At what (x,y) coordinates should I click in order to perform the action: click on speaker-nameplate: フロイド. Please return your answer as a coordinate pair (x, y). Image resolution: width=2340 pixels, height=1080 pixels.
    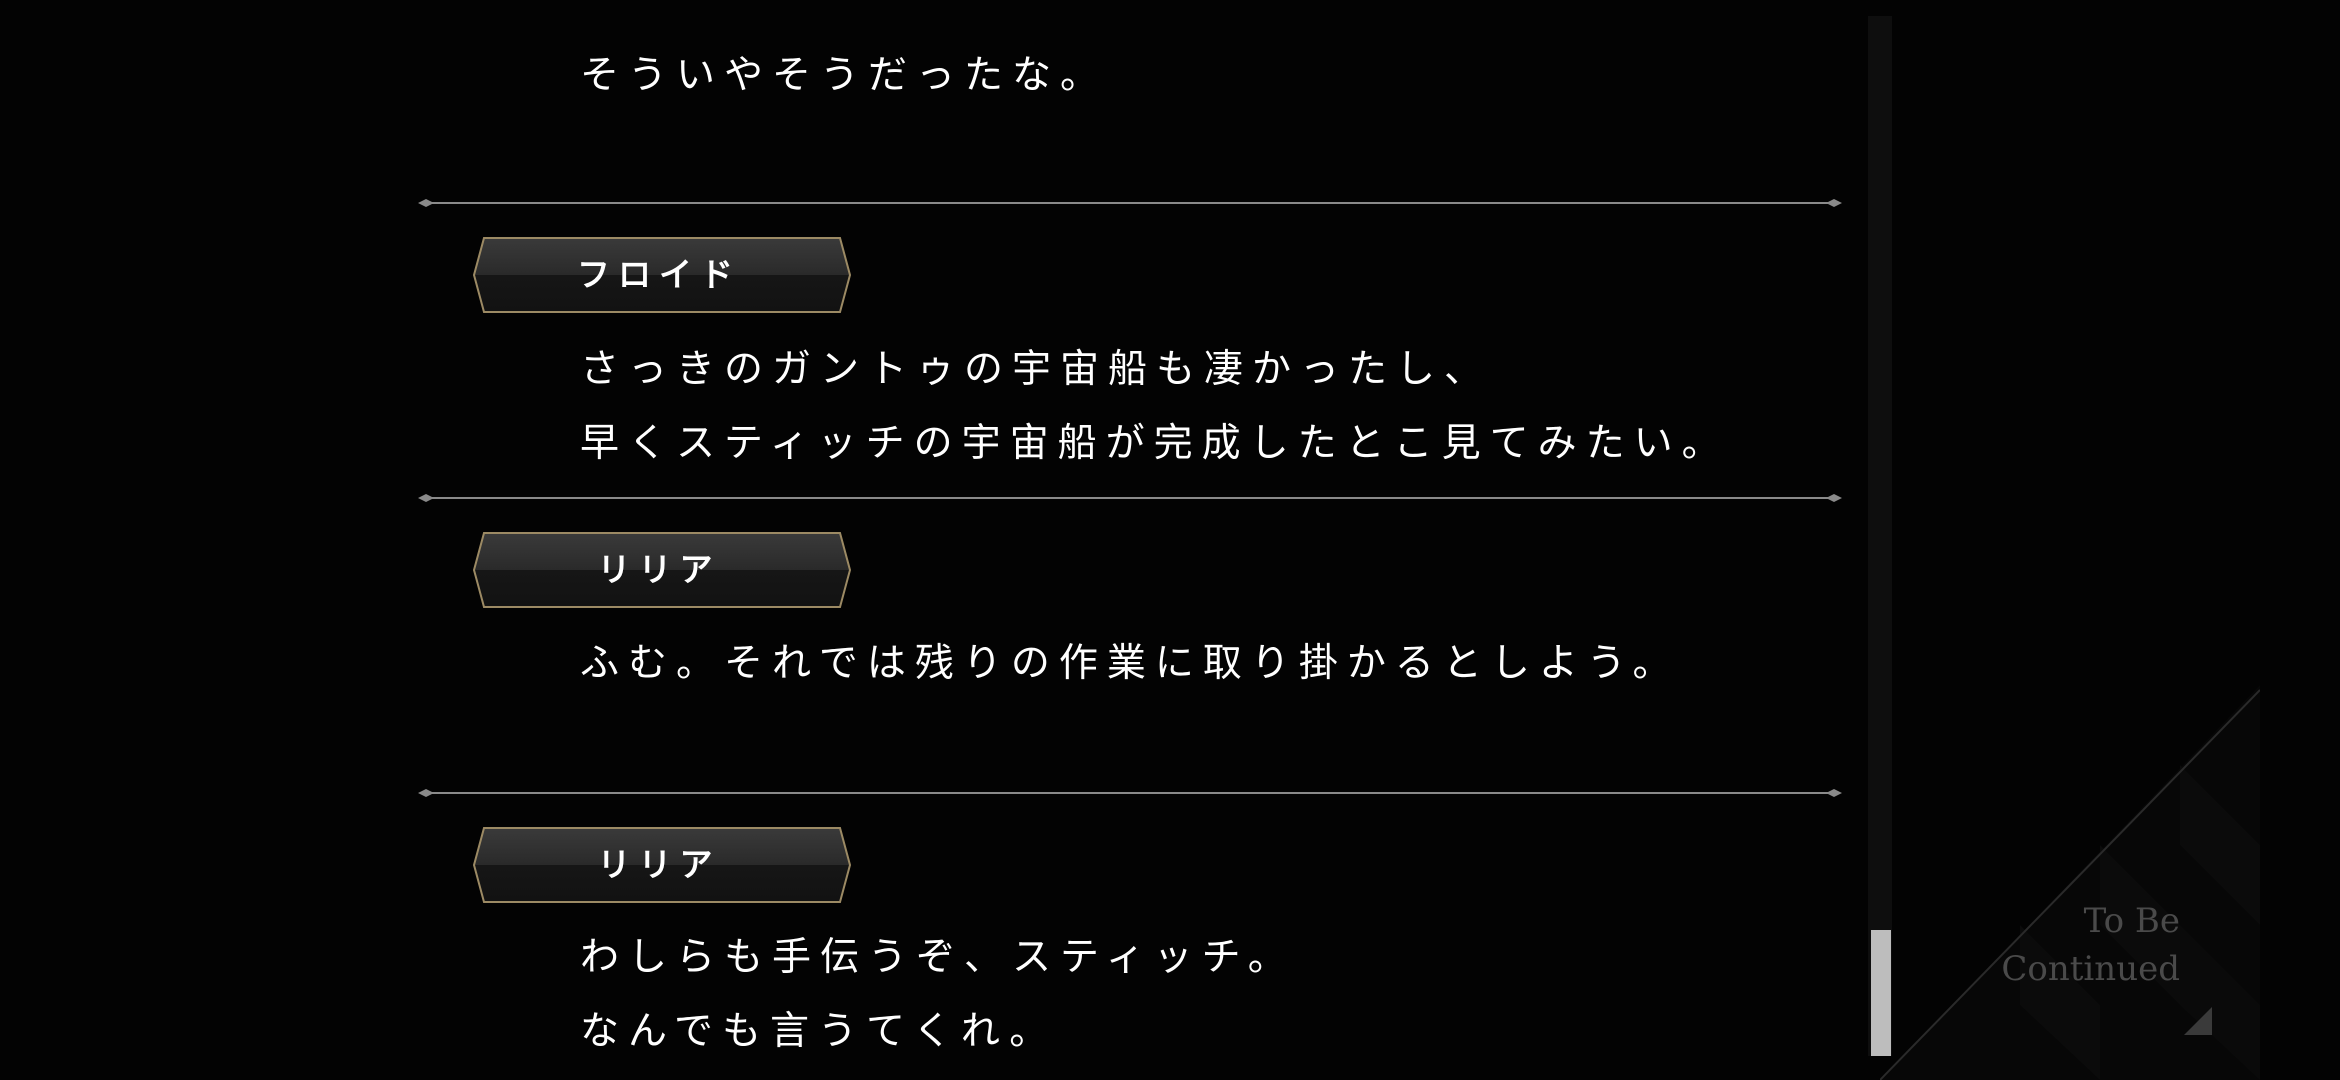
    Looking at the image, I should click on (662, 275).